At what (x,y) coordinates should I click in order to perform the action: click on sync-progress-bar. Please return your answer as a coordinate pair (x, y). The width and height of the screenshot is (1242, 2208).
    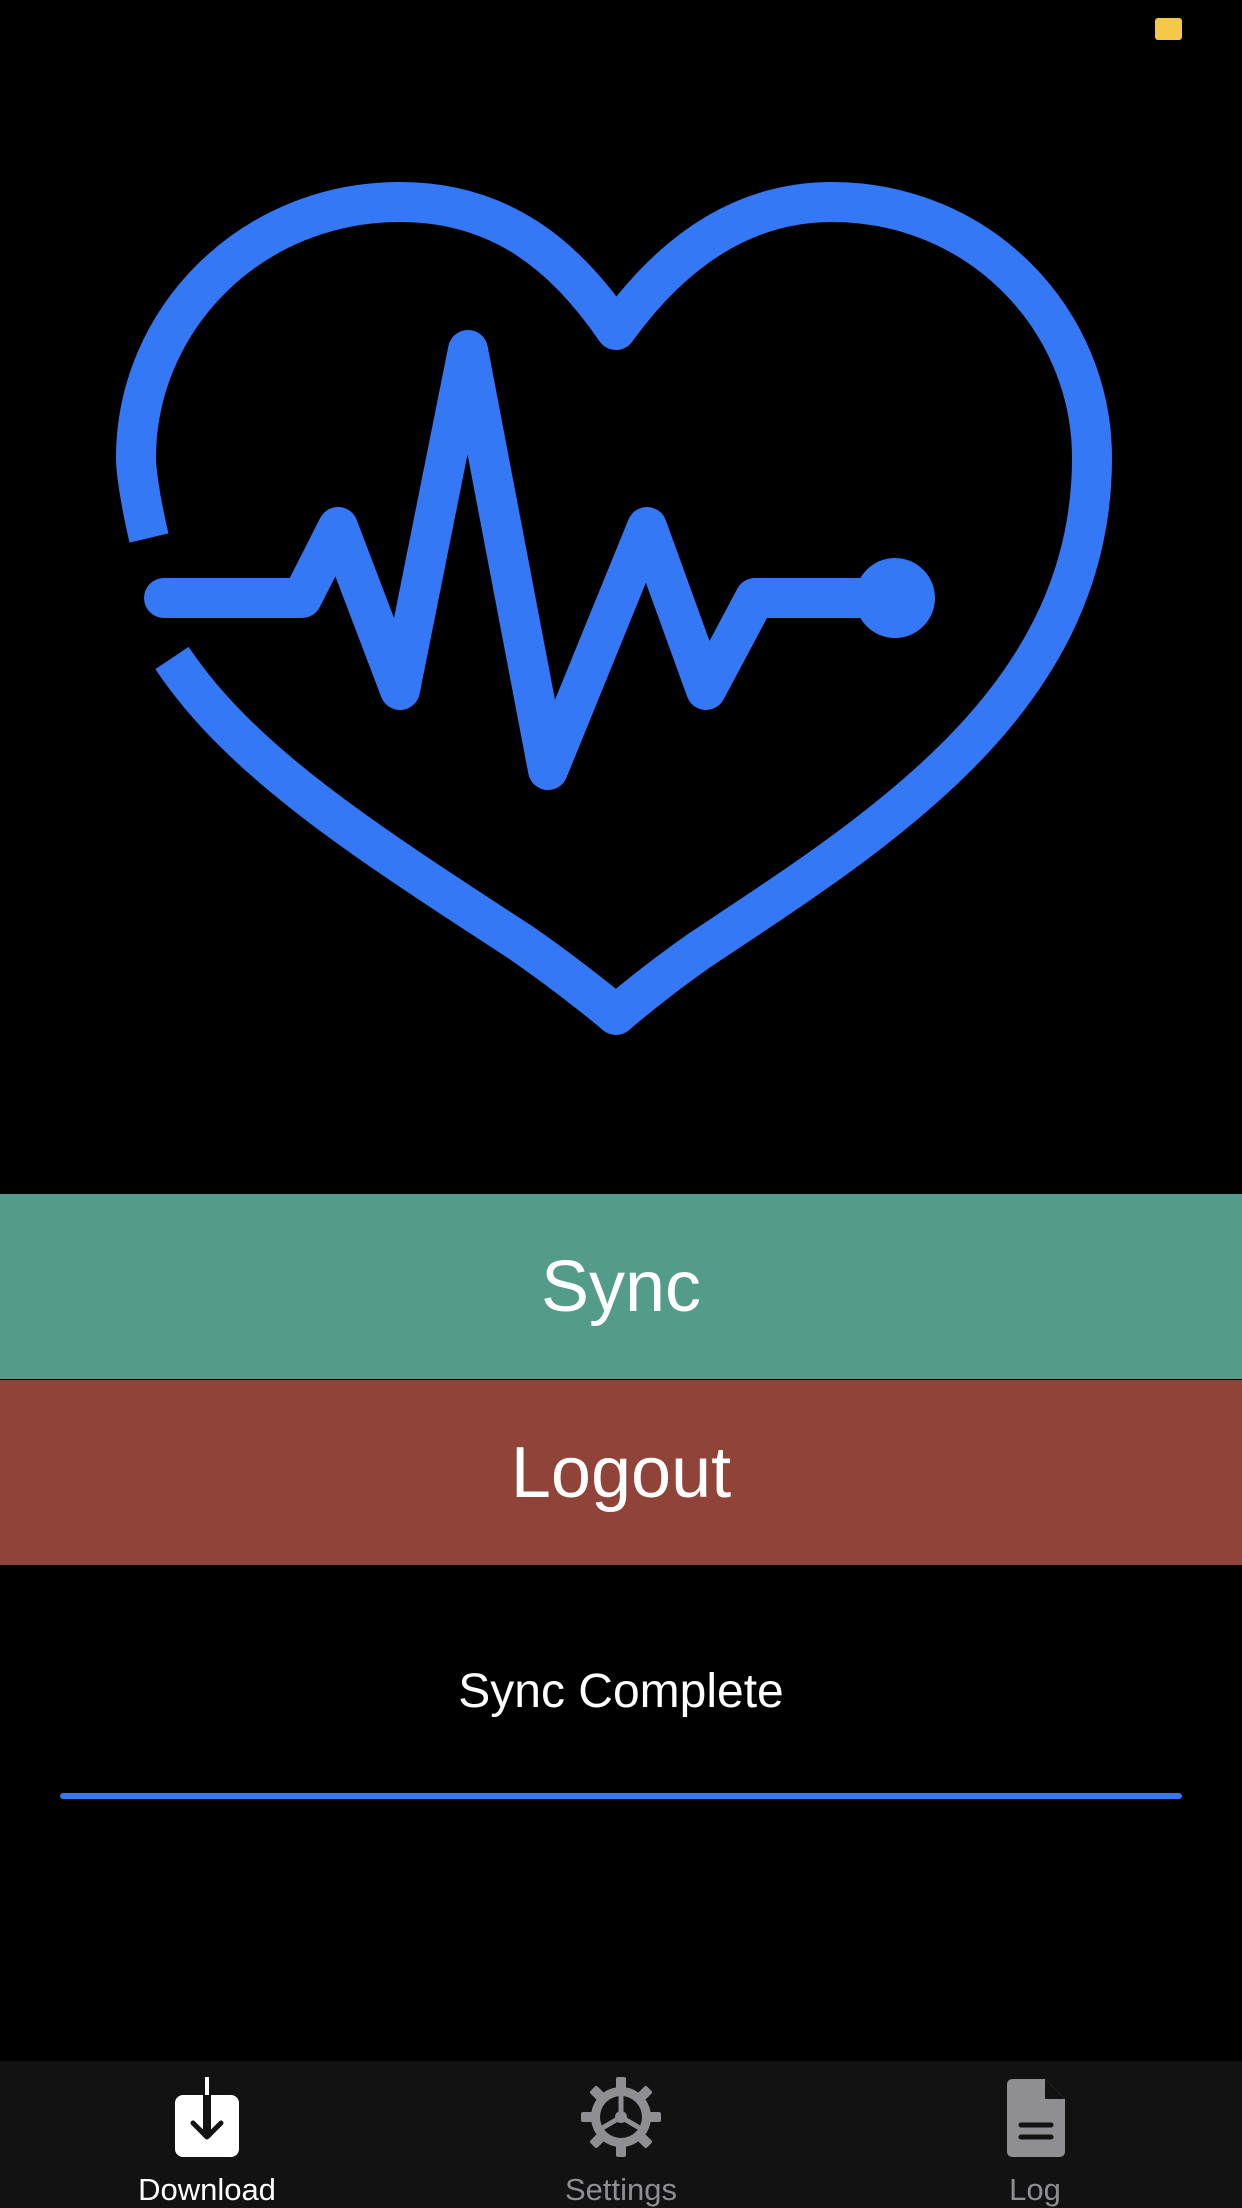
    Looking at the image, I should click on (621, 1796).